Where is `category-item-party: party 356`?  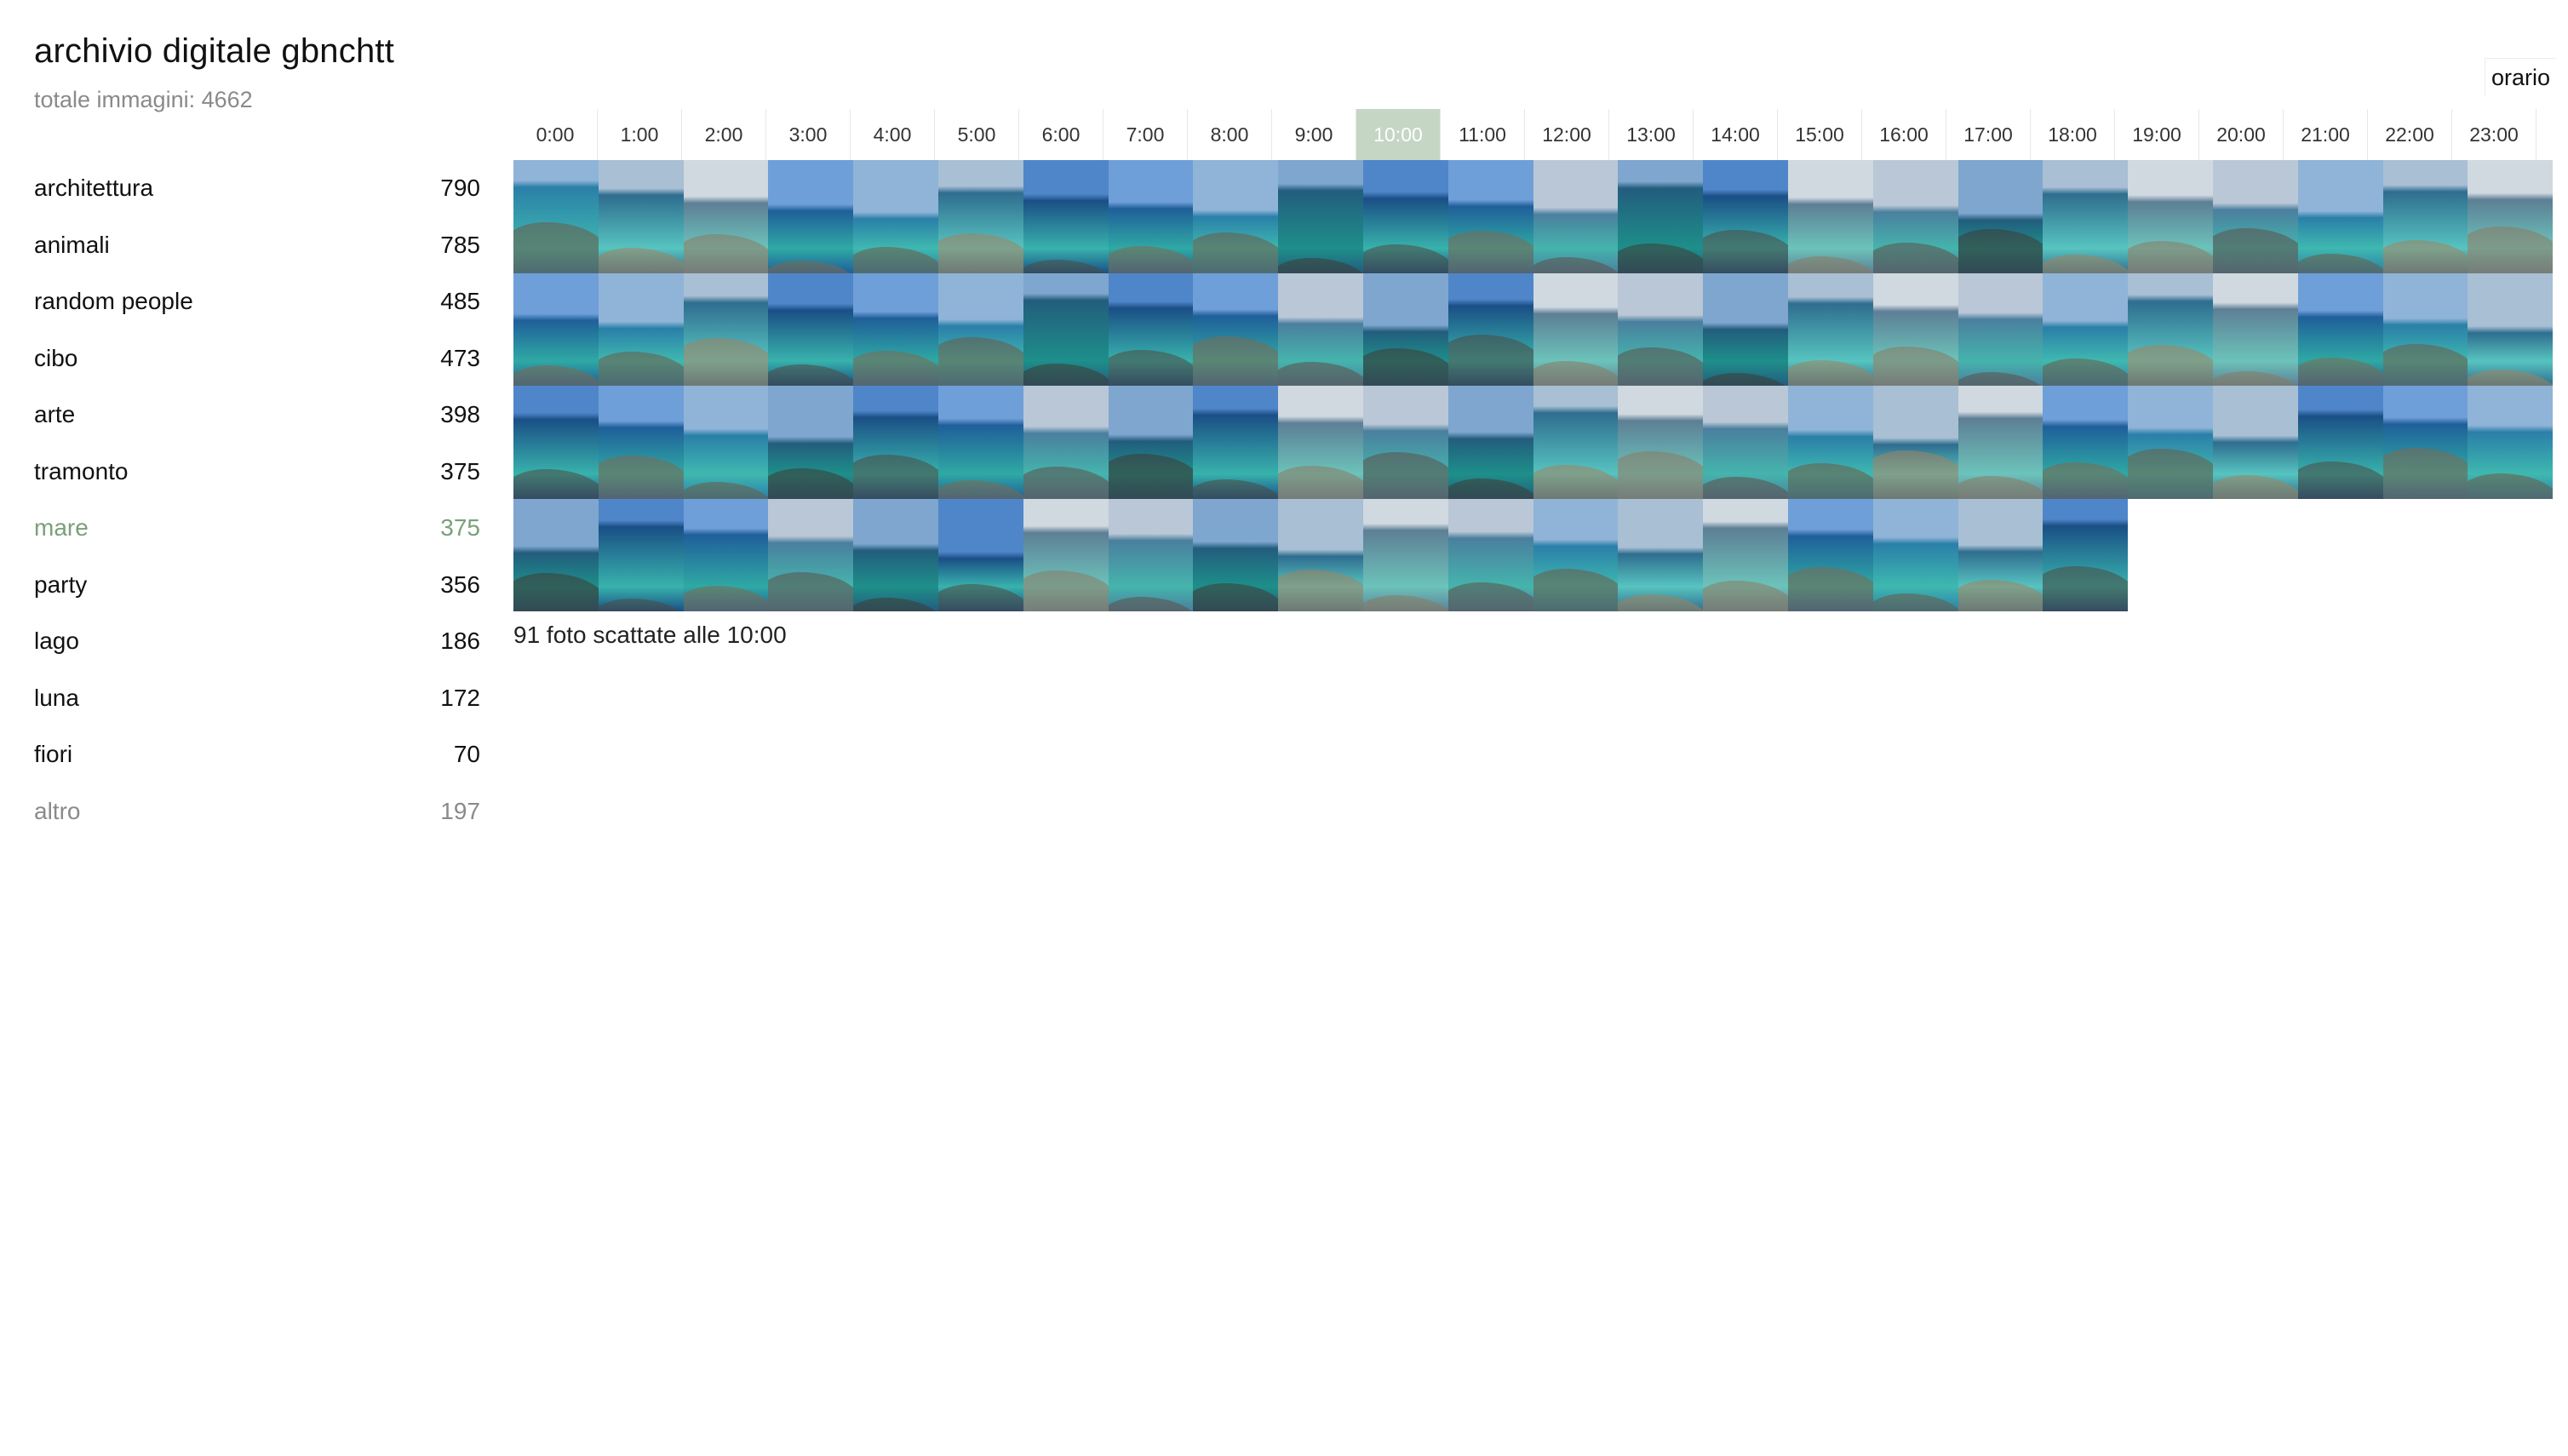 category-item-party: party 356 is located at coordinates (257, 585).